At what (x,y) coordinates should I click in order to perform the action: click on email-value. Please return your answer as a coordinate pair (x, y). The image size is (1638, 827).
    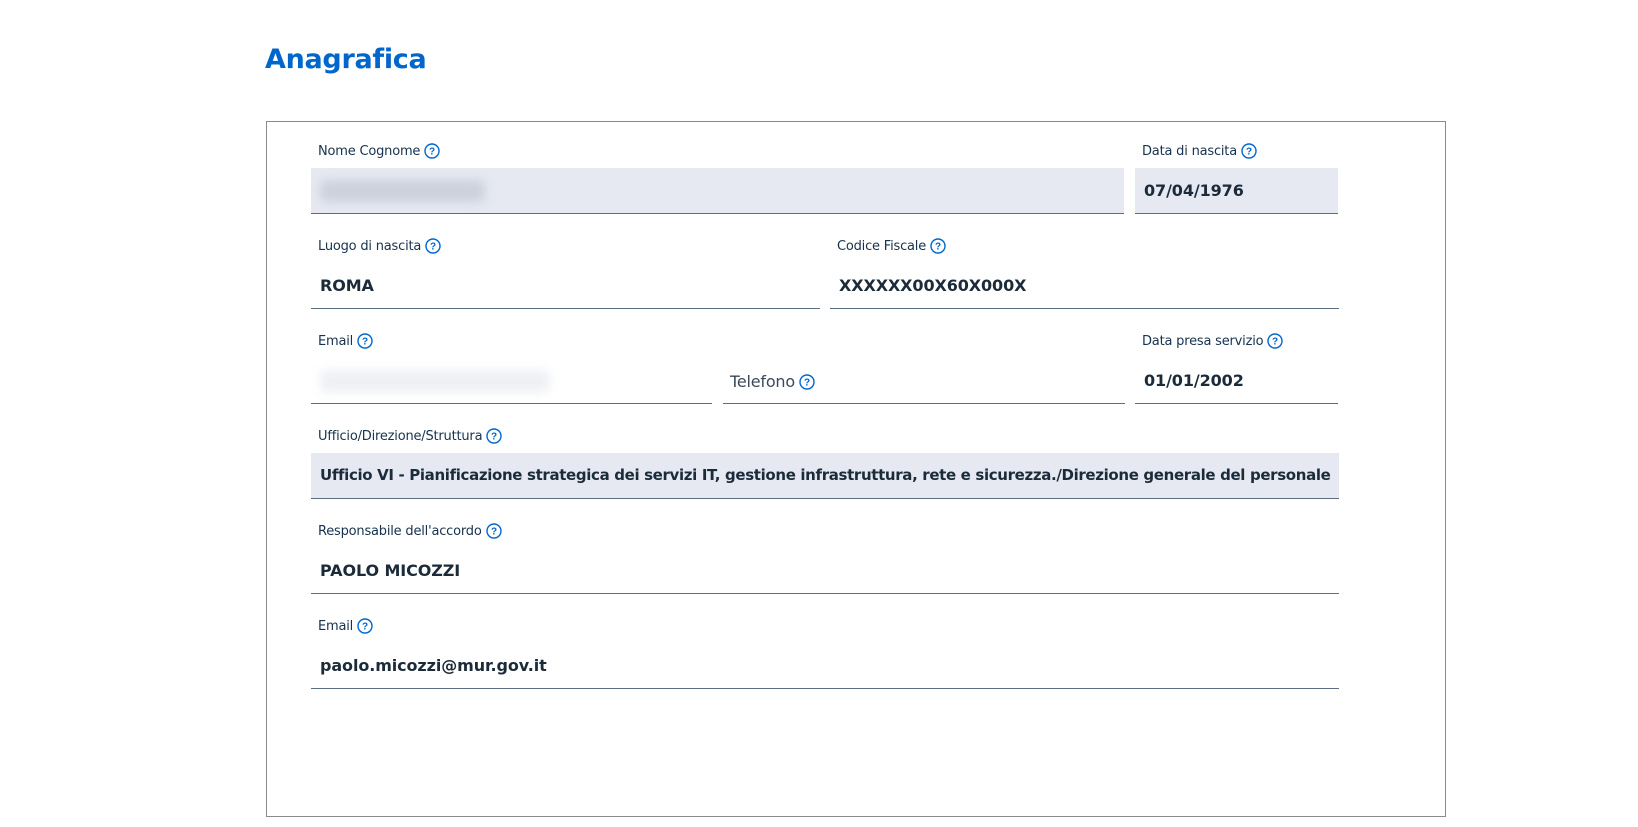
    Looking at the image, I should click on (512, 380).